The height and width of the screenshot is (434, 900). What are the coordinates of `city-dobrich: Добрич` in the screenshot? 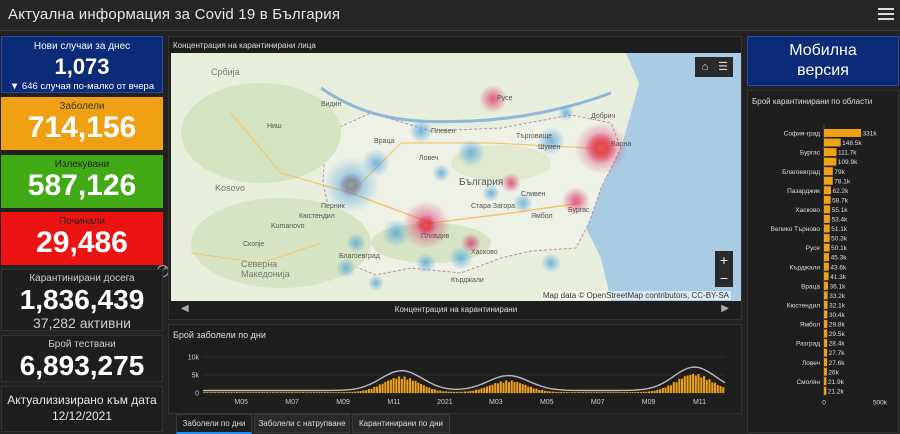 It's located at (603, 116).